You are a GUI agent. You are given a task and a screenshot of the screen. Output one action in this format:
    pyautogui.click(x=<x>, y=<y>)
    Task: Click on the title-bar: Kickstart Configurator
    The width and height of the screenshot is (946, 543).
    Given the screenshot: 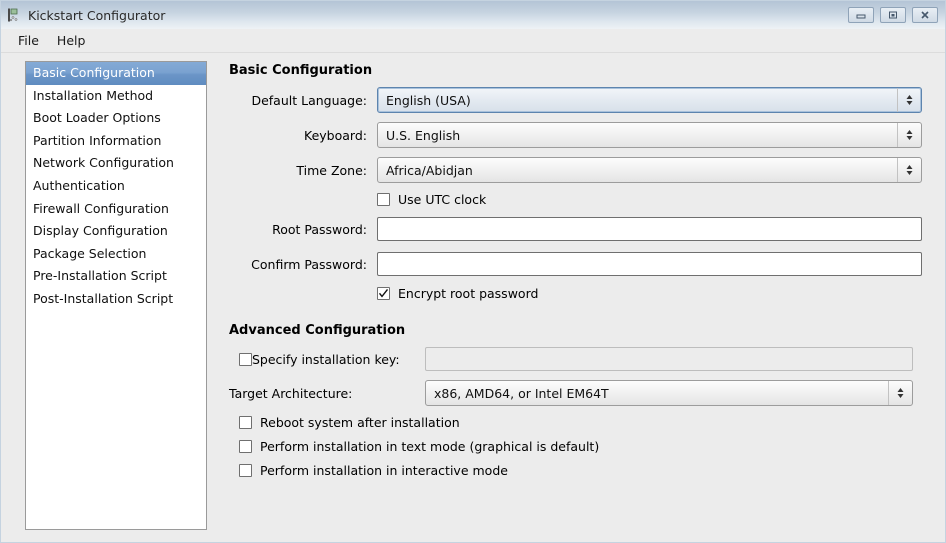 What is the action you would take?
    pyautogui.click(x=473, y=15)
    